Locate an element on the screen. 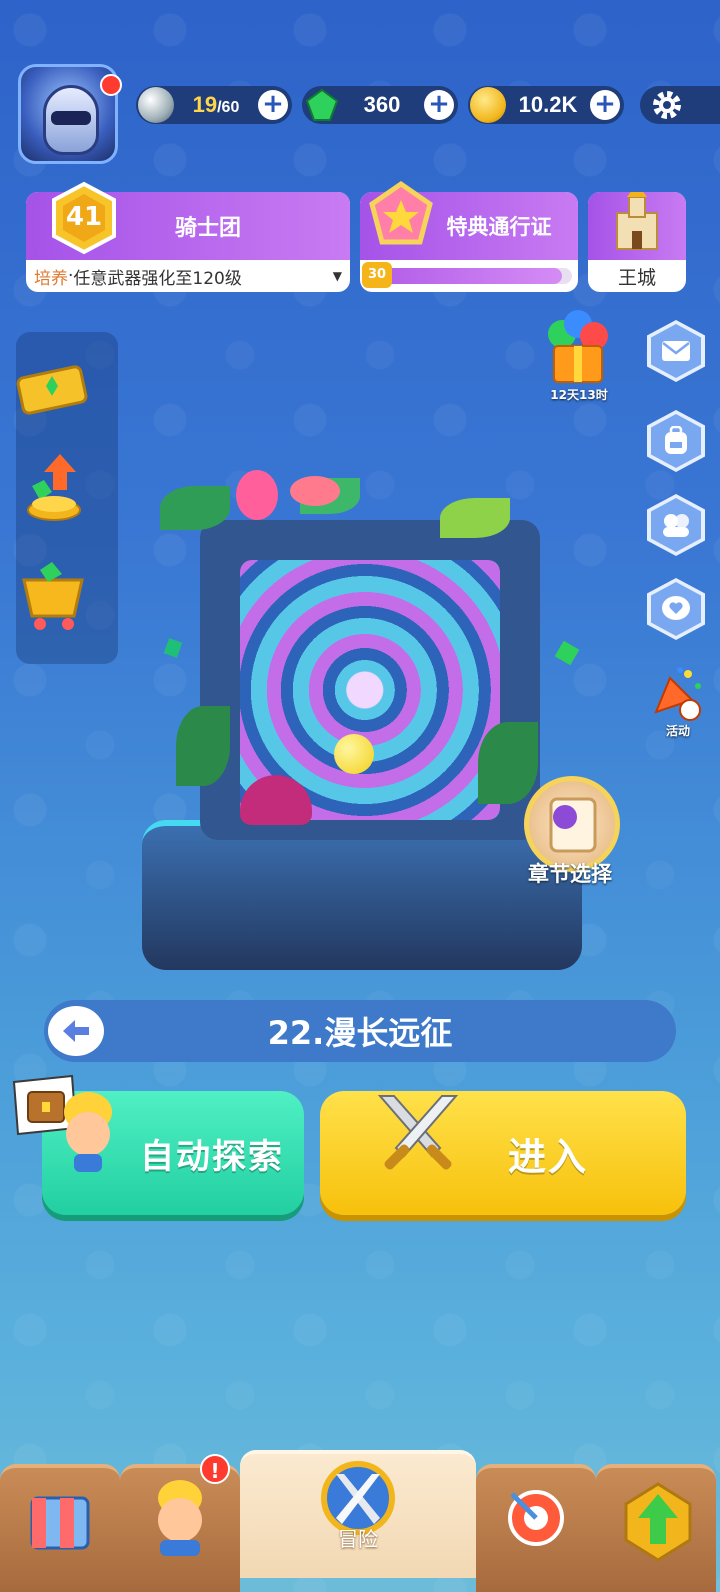  auto-explore-label: 自动探索 is located at coordinates (212, 1156).